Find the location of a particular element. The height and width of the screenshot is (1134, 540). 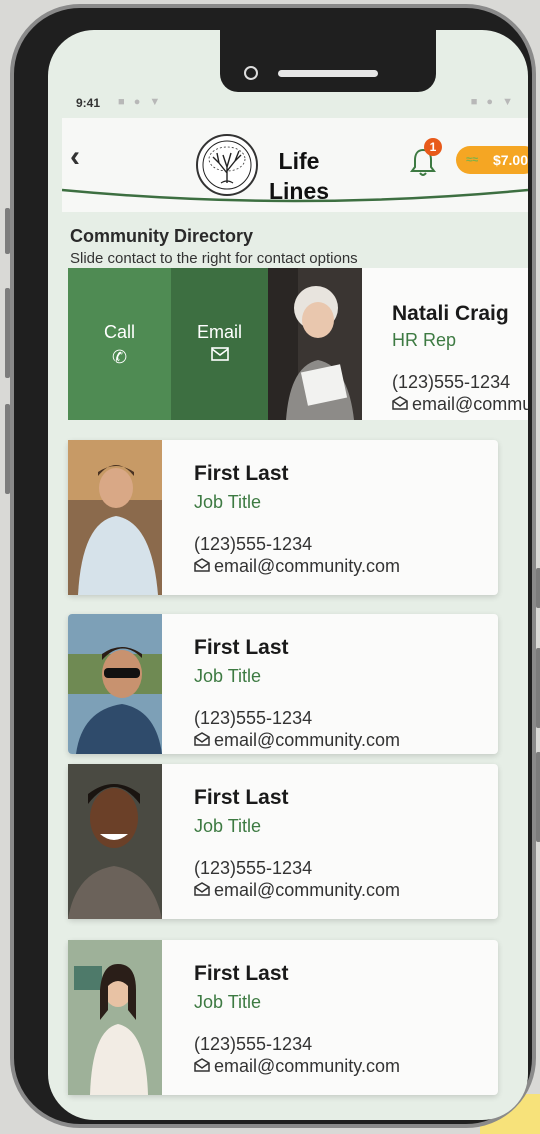

notch is located at coordinates (328, 61).